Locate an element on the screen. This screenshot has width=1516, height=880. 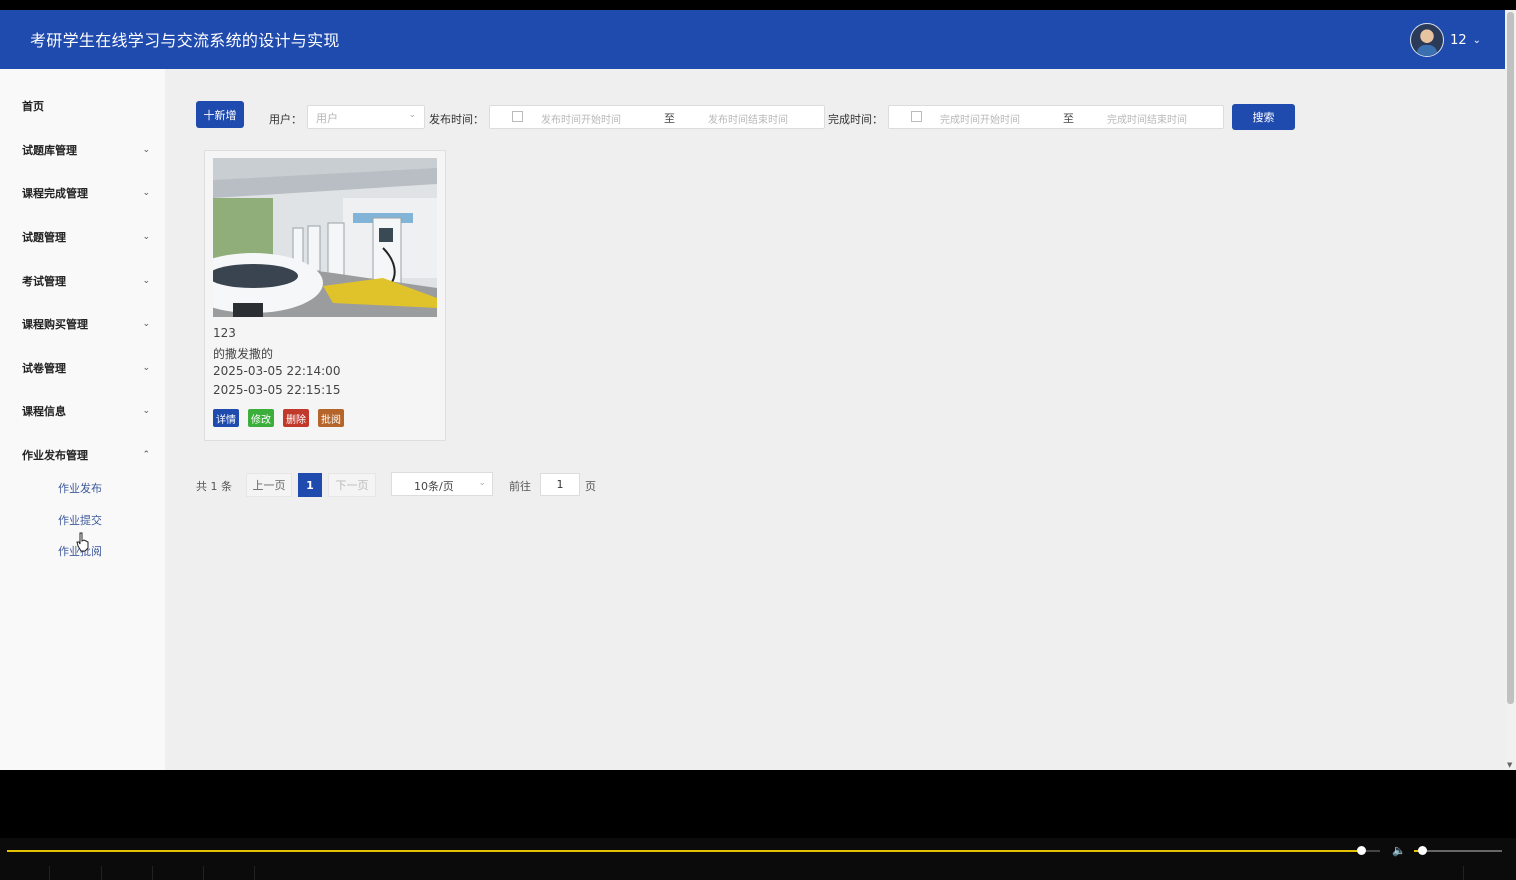
delete-button: 删除 is located at coordinates (296, 418).